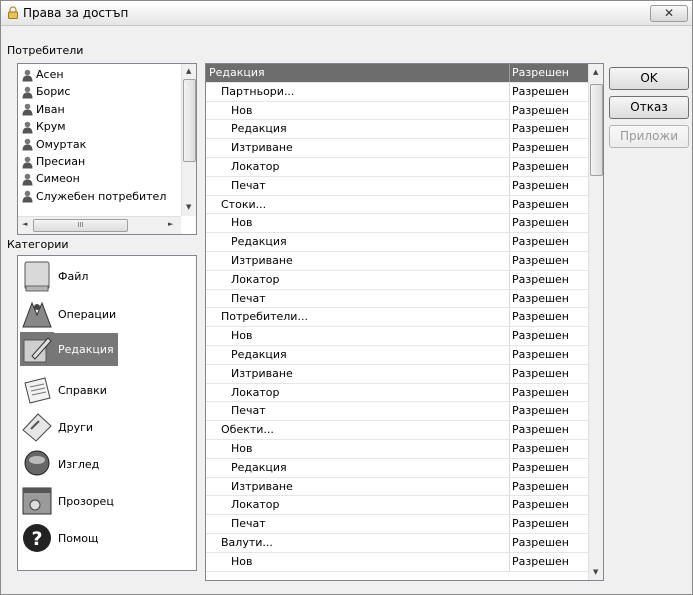 This screenshot has width=693, height=595. What do you see at coordinates (37, 390) in the screenshot?
I see `reports-icon` at bounding box center [37, 390].